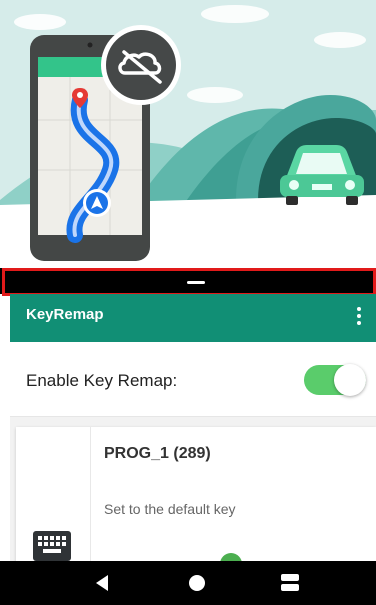 The width and height of the screenshot is (376, 605). I want to click on enable-key-remap-toggle, so click(335, 380).